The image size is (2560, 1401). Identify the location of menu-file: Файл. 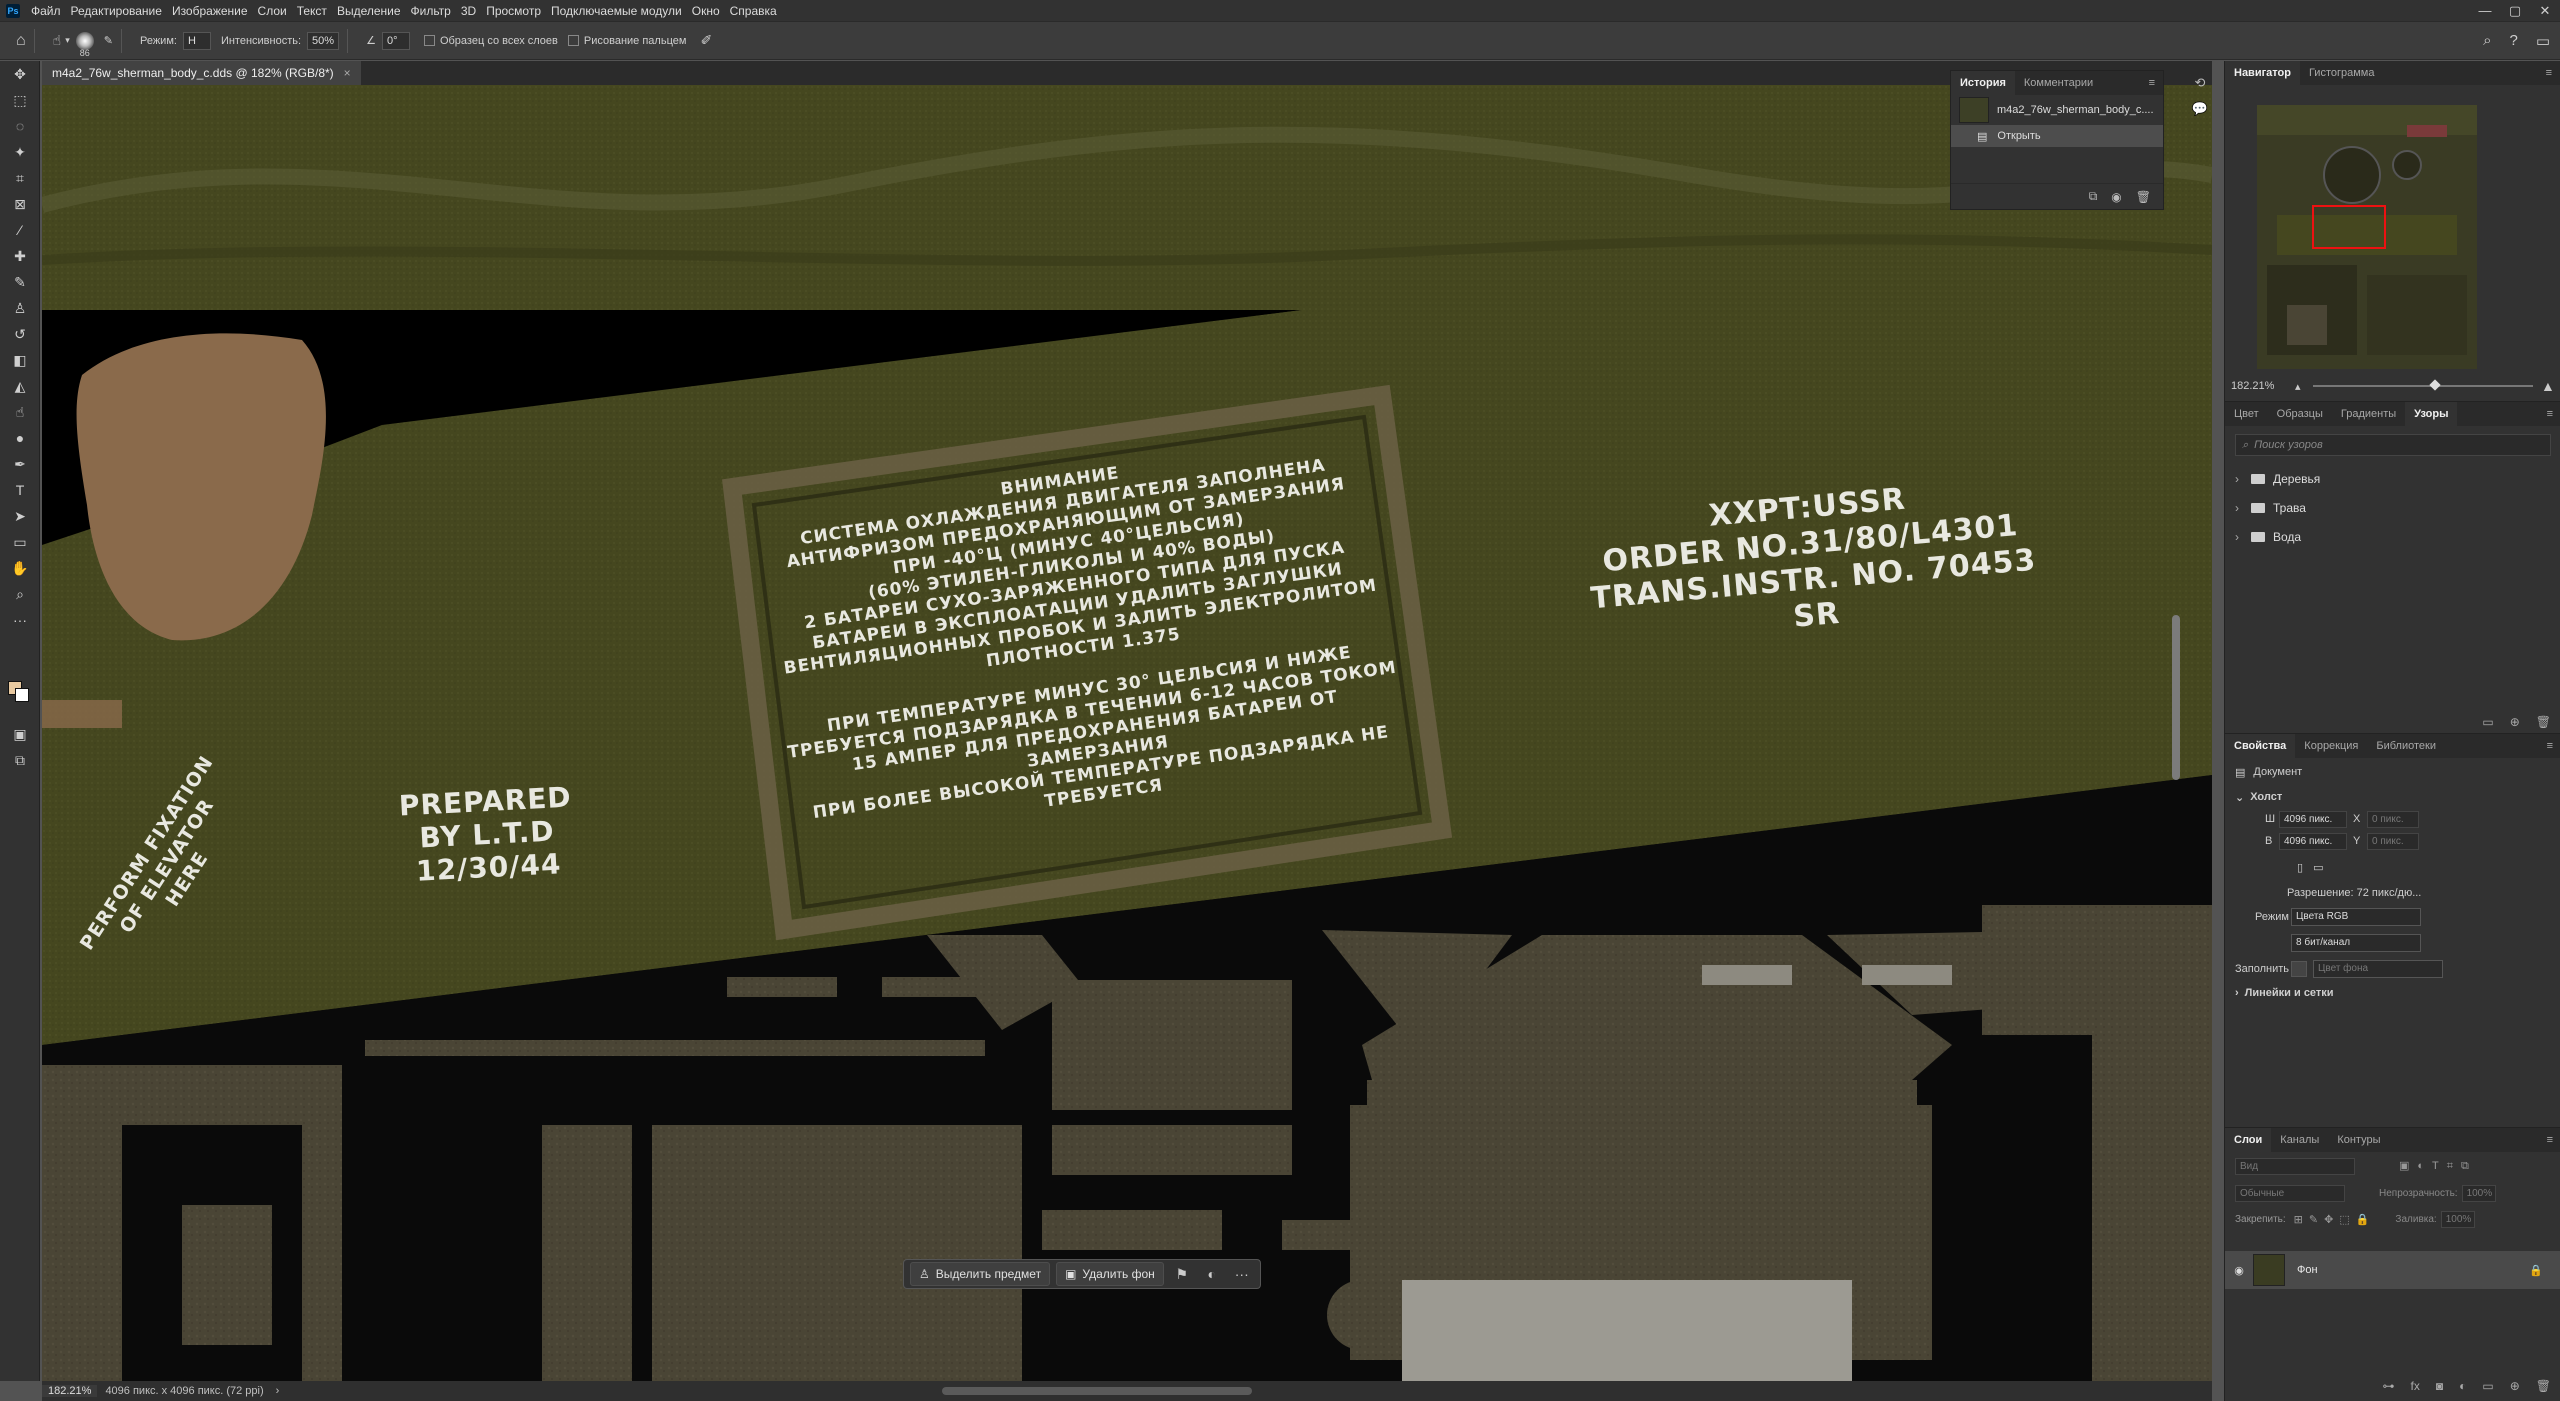
(46, 11).